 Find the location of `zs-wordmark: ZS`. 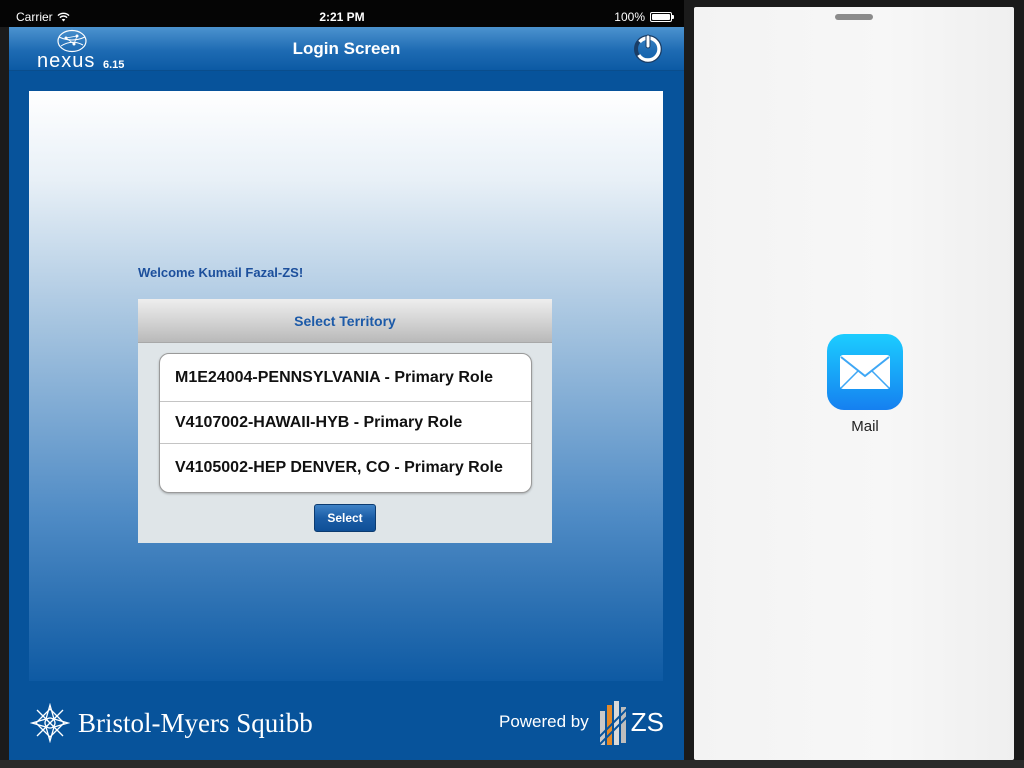

zs-wordmark: ZS is located at coordinates (647, 721).